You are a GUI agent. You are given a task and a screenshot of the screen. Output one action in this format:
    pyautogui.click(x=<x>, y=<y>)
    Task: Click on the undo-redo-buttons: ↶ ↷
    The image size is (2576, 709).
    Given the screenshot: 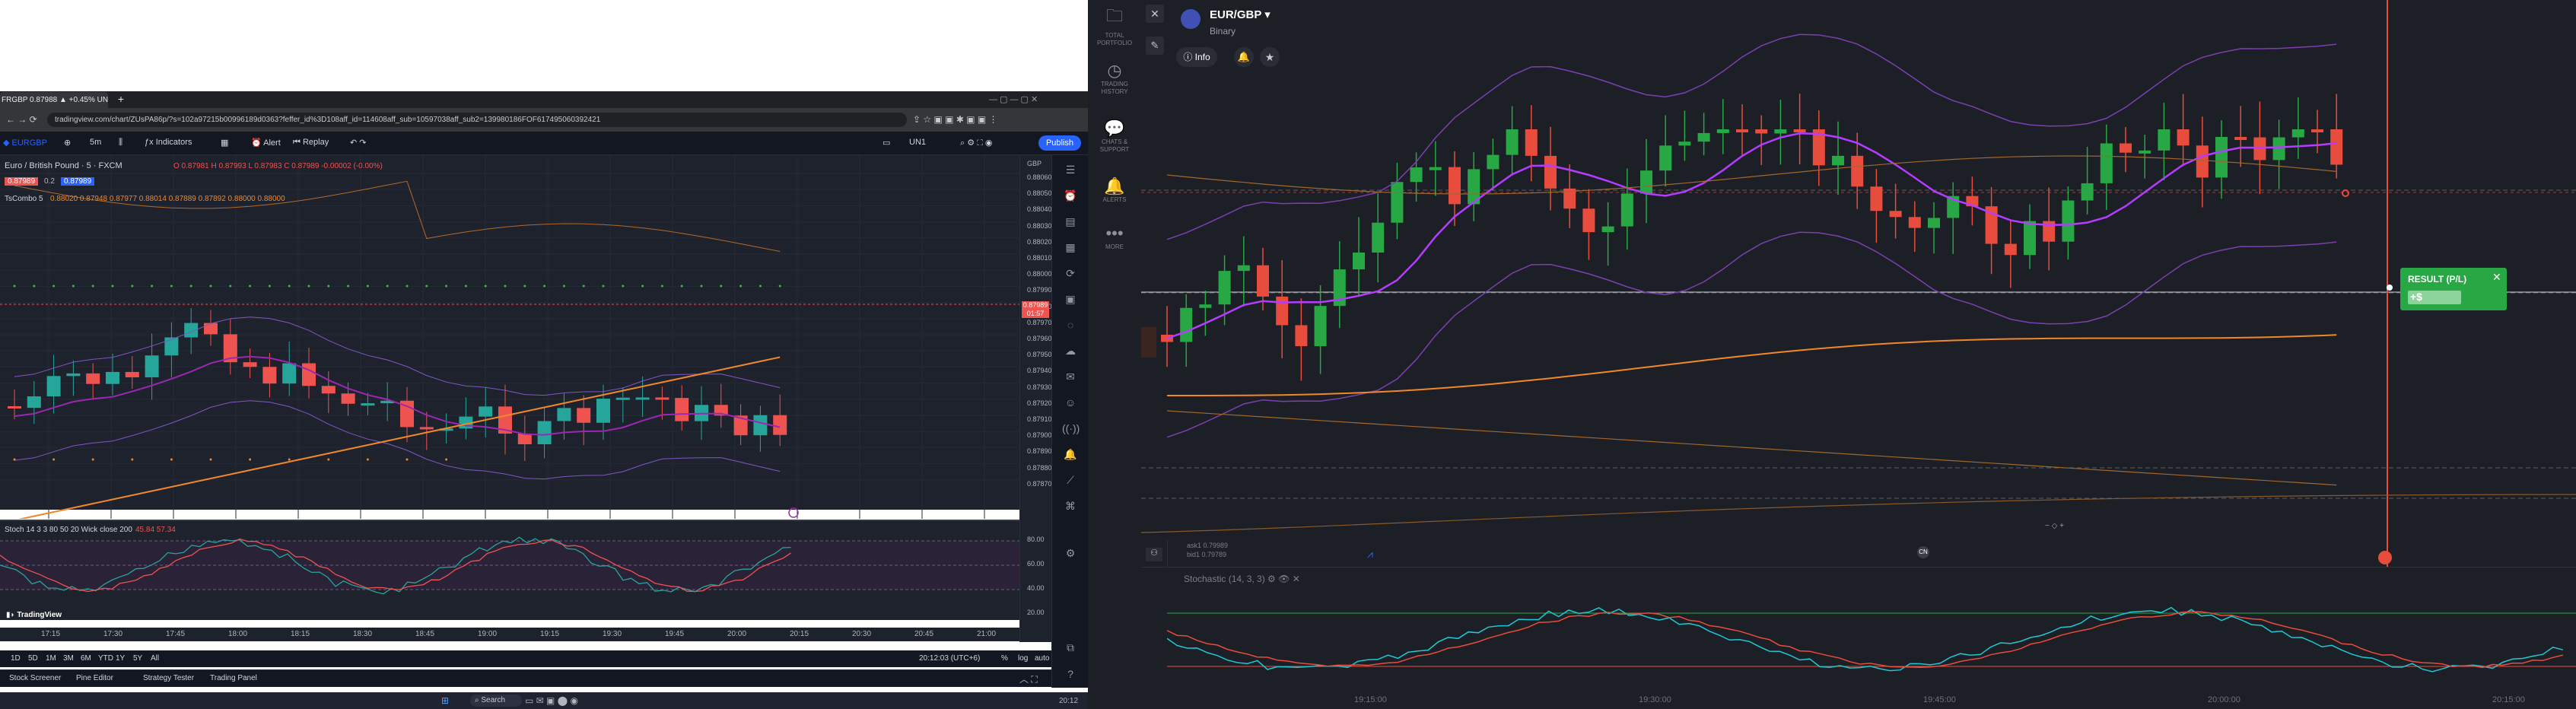 What is the action you would take?
    pyautogui.click(x=359, y=143)
    